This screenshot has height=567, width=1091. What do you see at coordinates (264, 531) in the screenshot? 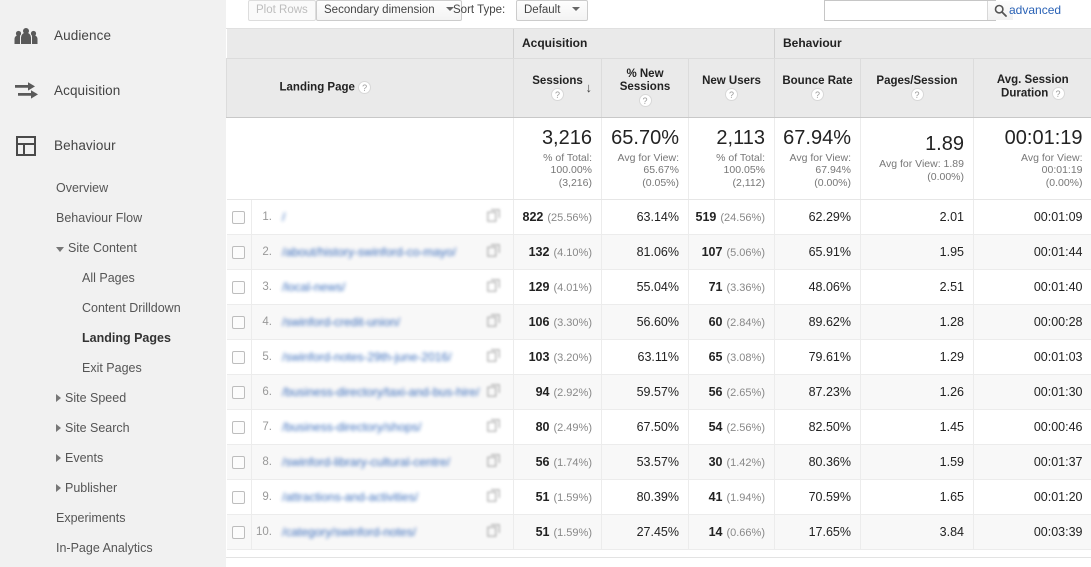
I see `row-index: 10.` at bounding box center [264, 531].